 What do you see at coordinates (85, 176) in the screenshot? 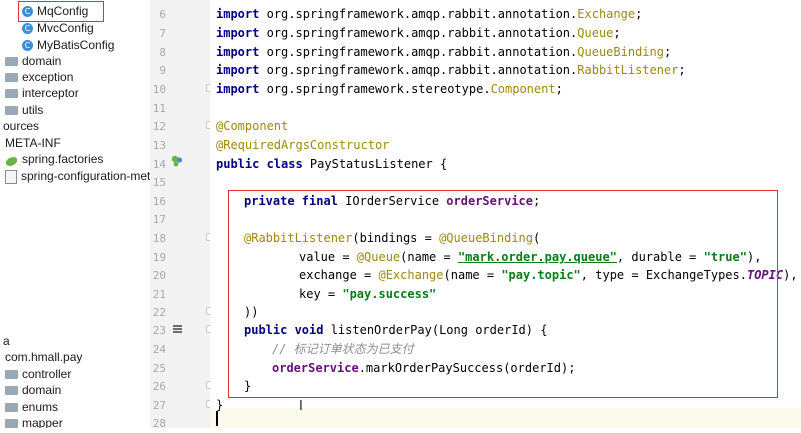
I see `tree-item-label: spring-configuration-metadat` at bounding box center [85, 176].